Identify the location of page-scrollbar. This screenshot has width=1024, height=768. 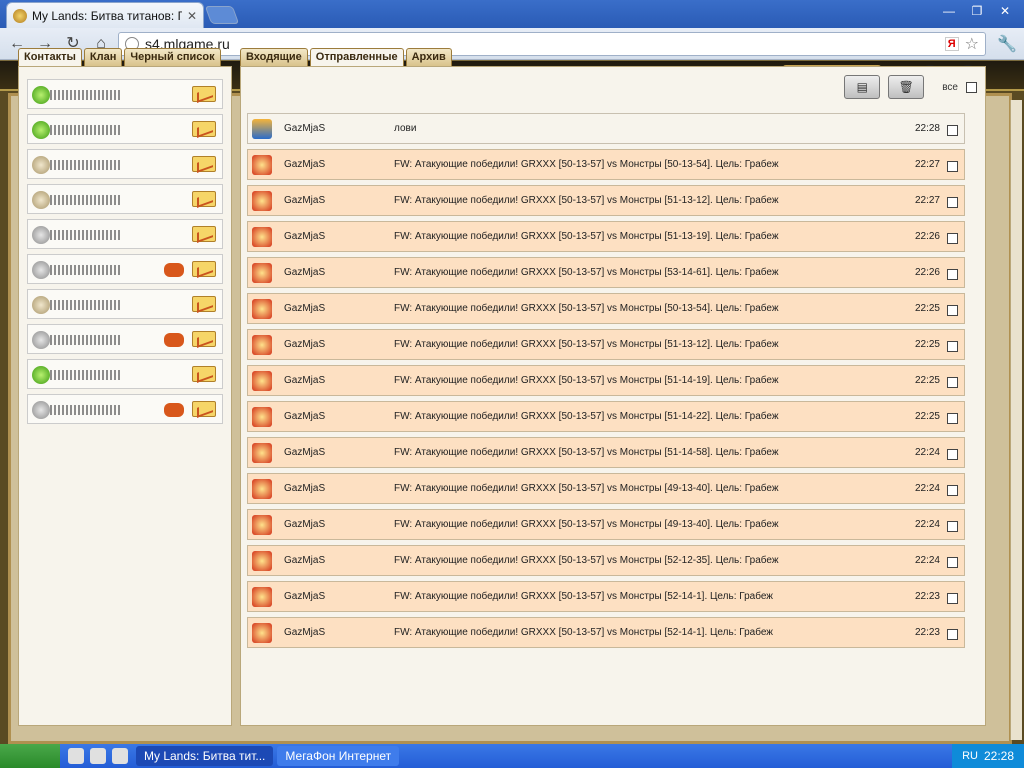
(1016, 420).